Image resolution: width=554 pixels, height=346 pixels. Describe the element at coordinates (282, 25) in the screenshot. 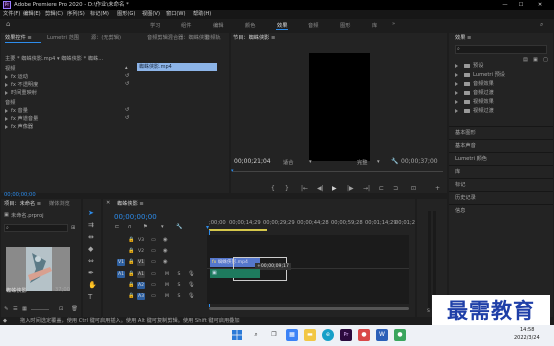

I see `workspace-effects: 效果` at that location.